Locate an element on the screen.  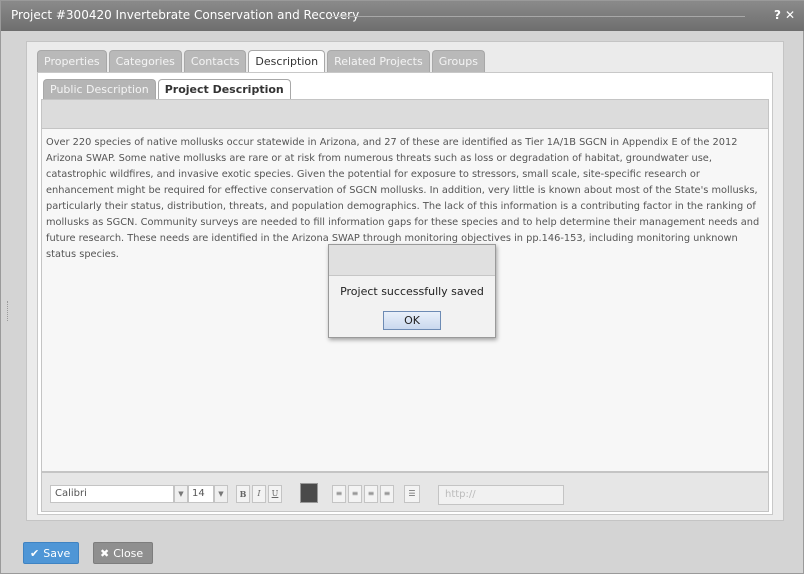
dialog-header is located at coordinates (412, 260).